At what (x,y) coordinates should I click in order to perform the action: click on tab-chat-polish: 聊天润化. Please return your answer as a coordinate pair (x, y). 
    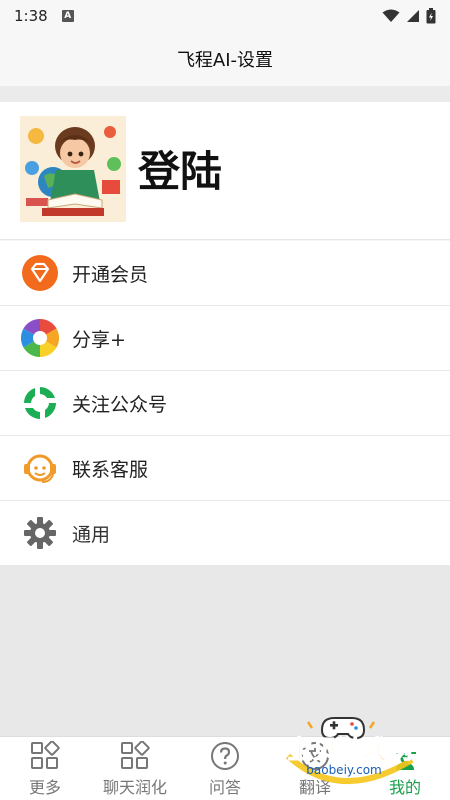
    Looking at the image, I should click on (135, 768).